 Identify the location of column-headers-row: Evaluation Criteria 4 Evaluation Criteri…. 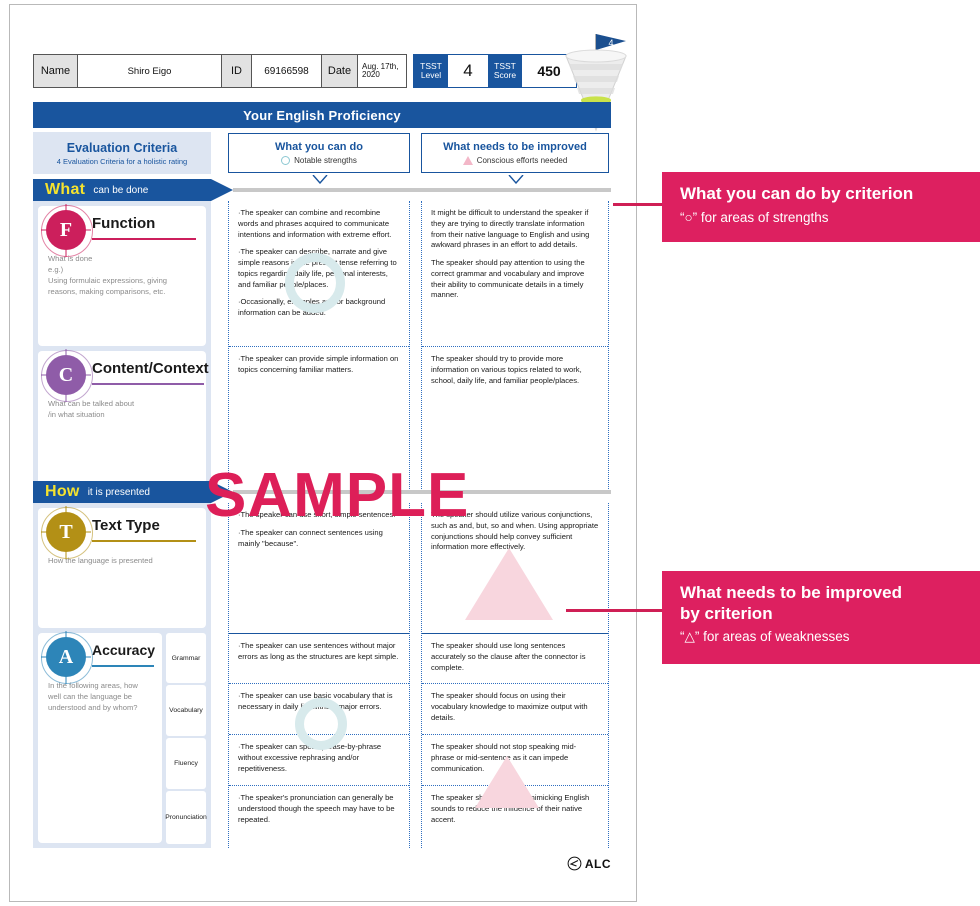
(322, 158).